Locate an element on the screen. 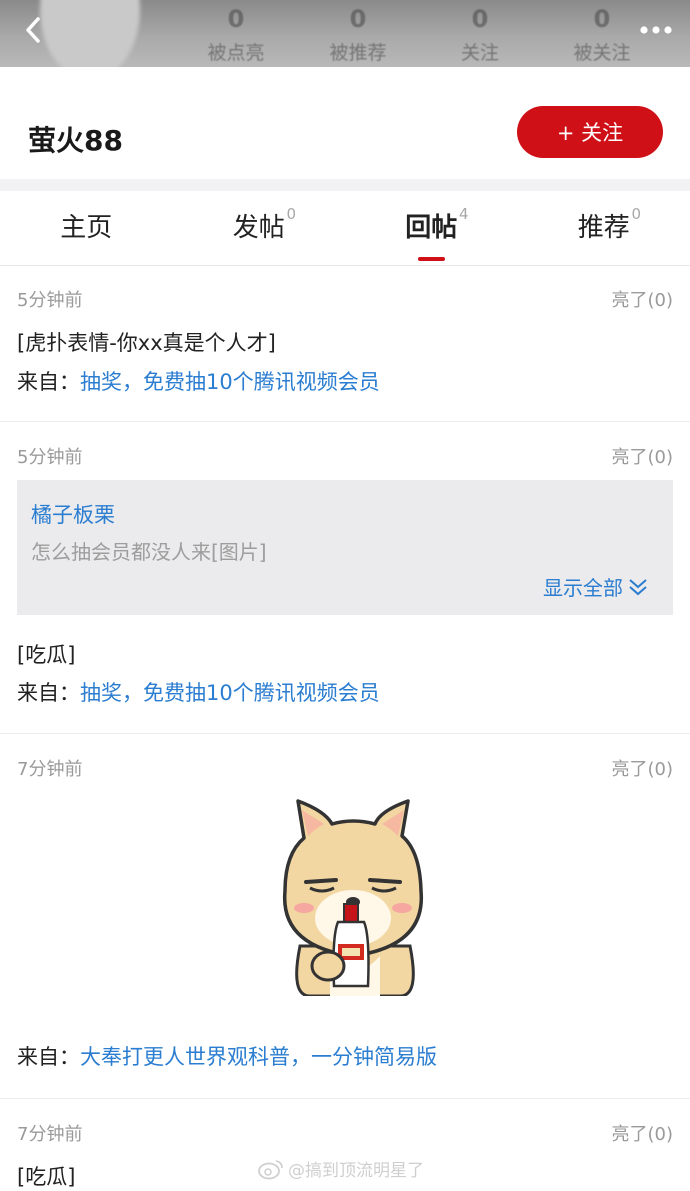 The image size is (690, 1191). watermark-text: @搞到顶流明星了 is located at coordinates (356, 1168).